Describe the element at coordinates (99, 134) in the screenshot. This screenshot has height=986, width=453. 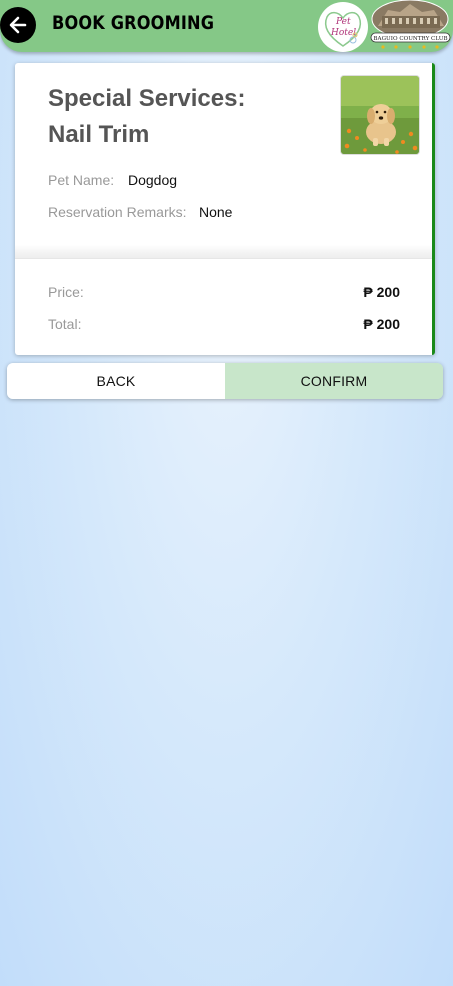
I see `service-name: Nail Trim` at that location.